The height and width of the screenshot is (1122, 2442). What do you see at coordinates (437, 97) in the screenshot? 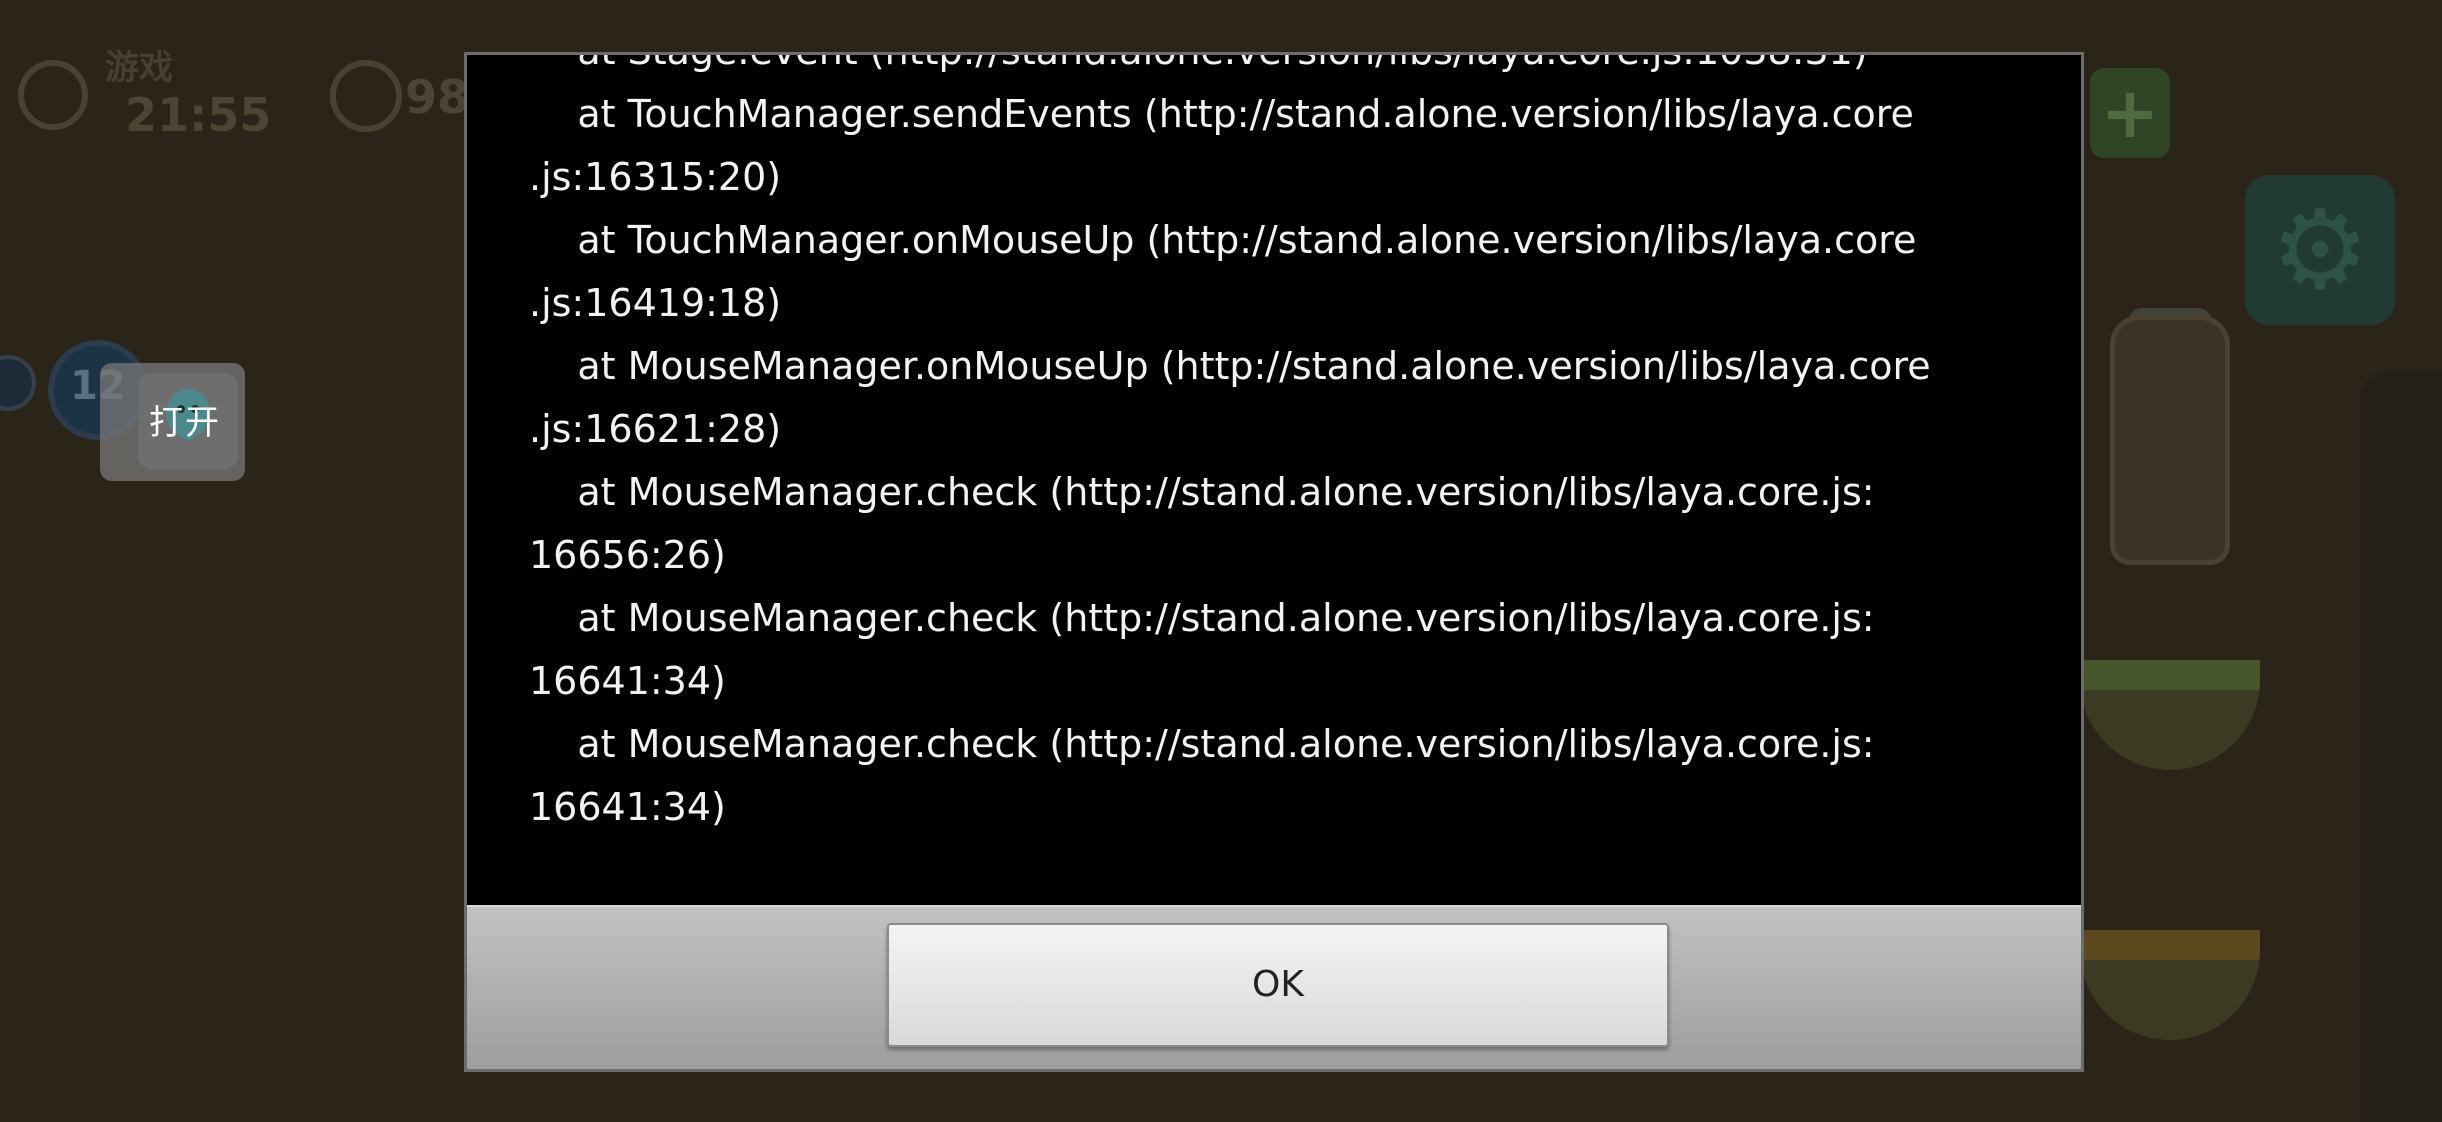
I see `score-value: 98` at bounding box center [437, 97].